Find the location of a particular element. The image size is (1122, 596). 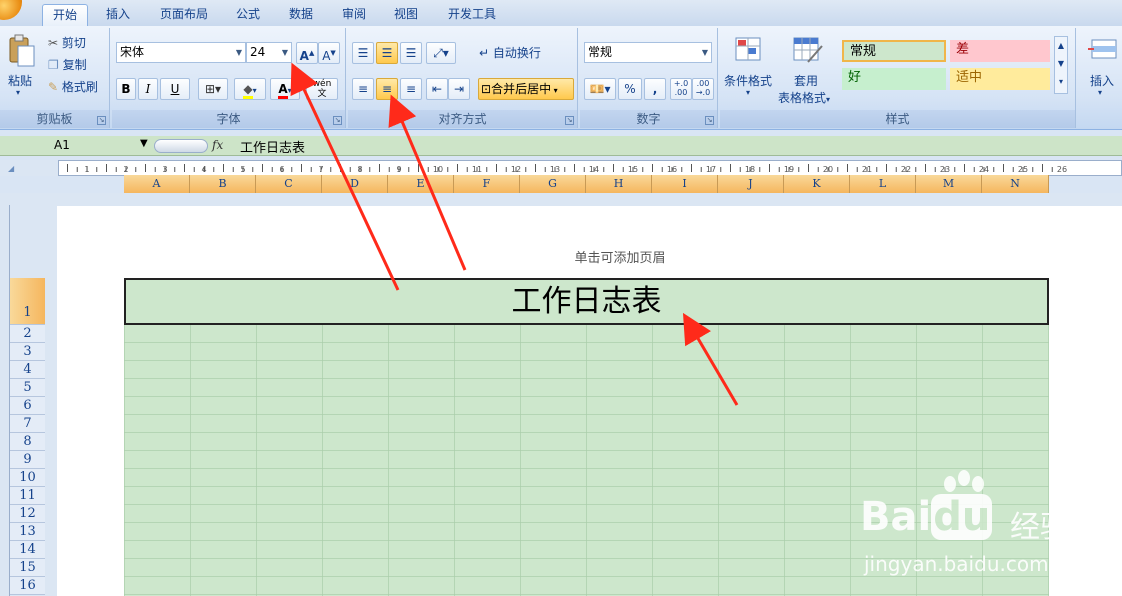

row-header-2: 2 is located at coordinates (27, 334).